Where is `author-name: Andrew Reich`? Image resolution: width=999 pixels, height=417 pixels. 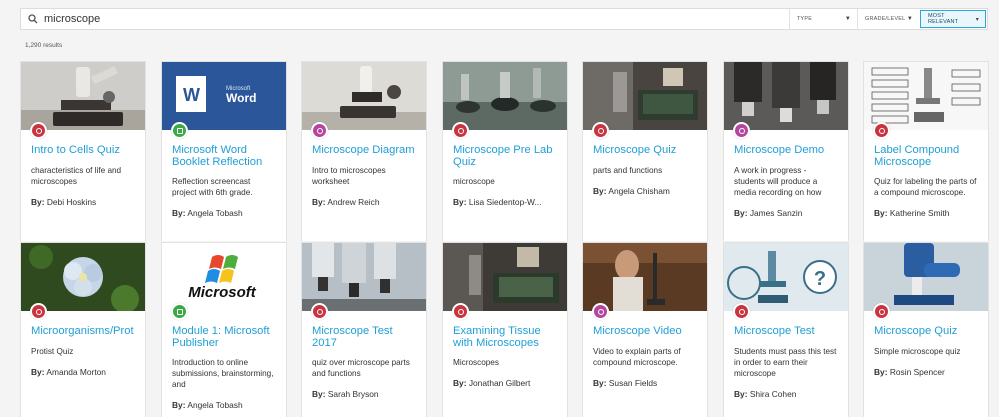
author-name: Andrew Reich is located at coordinates (353, 201).